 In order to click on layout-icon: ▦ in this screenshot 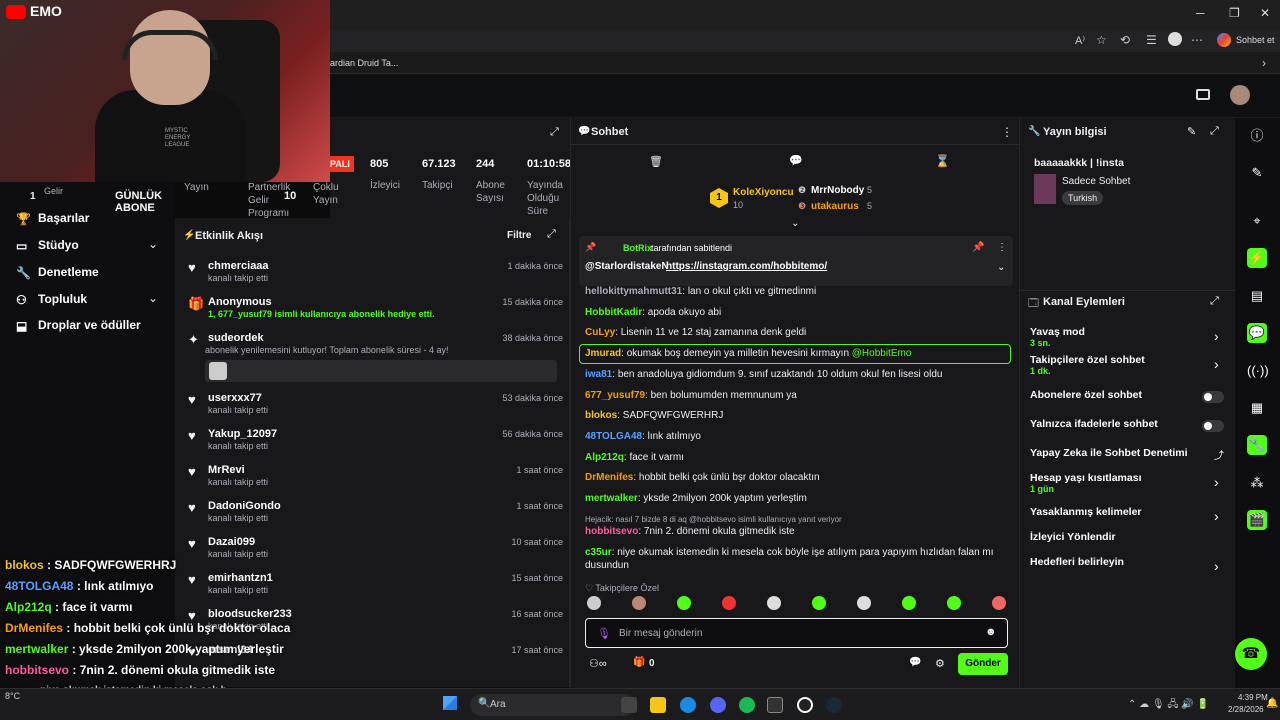, I will do `click(1257, 408)`.